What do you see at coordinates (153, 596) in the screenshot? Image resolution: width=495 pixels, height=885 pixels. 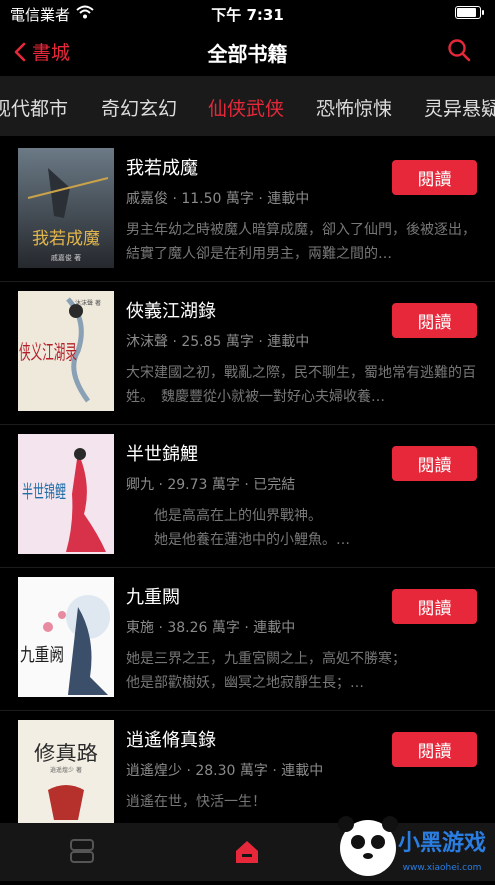 I see `book-title: 九重闕` at bounding box center [153, 596].